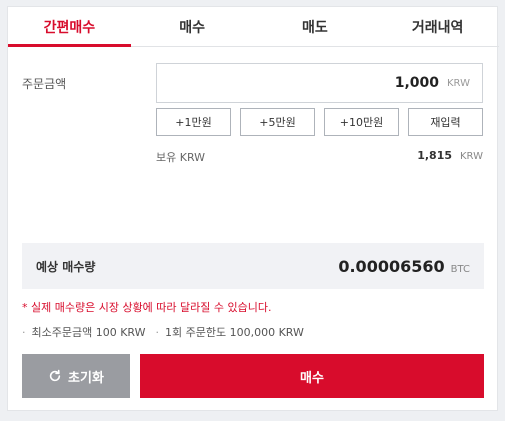  What do you see at coordinates (44, 84) in the screenshot?
I see `order-amount-label: 주문금액` at bounding box center [44, 84].